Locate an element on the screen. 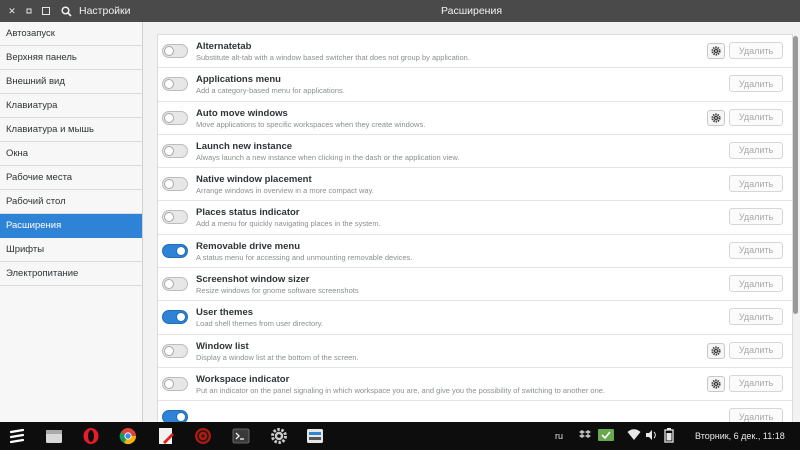 The width and height of the screenshot is (800, 450). opera-icon is located at coordinates (91, 436).